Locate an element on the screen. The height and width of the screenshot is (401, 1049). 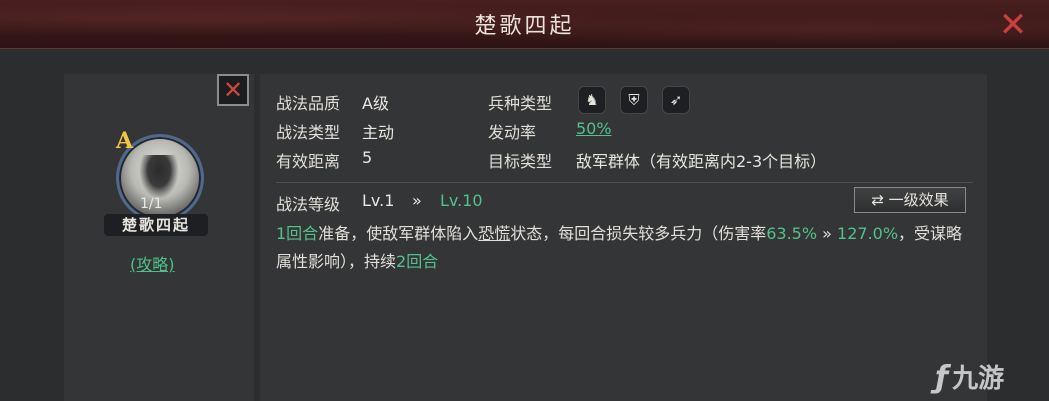
range-value: 5 is located at coordinates (367, 157).